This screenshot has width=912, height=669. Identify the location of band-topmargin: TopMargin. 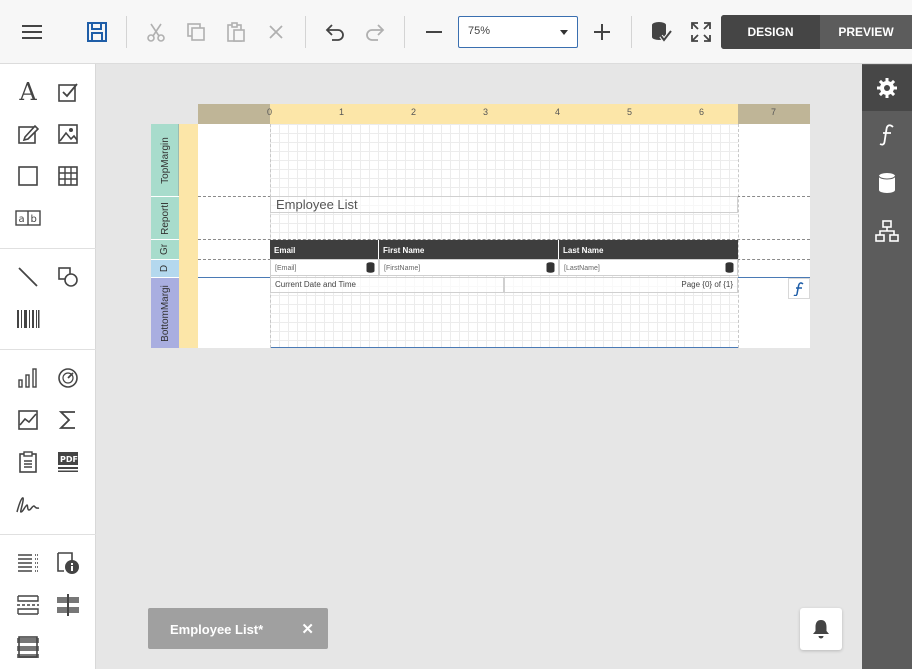
(165, 160).